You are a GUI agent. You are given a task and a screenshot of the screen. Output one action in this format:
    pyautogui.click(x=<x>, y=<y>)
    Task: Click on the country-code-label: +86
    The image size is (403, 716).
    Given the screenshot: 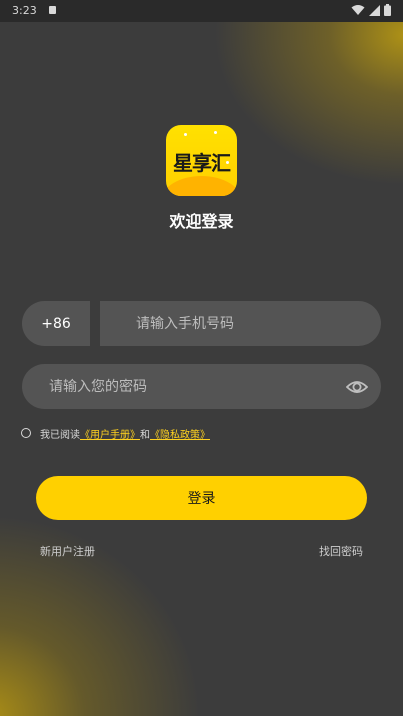 What is the action you would take?
    pyautogui.click(x=56, y=323)
    